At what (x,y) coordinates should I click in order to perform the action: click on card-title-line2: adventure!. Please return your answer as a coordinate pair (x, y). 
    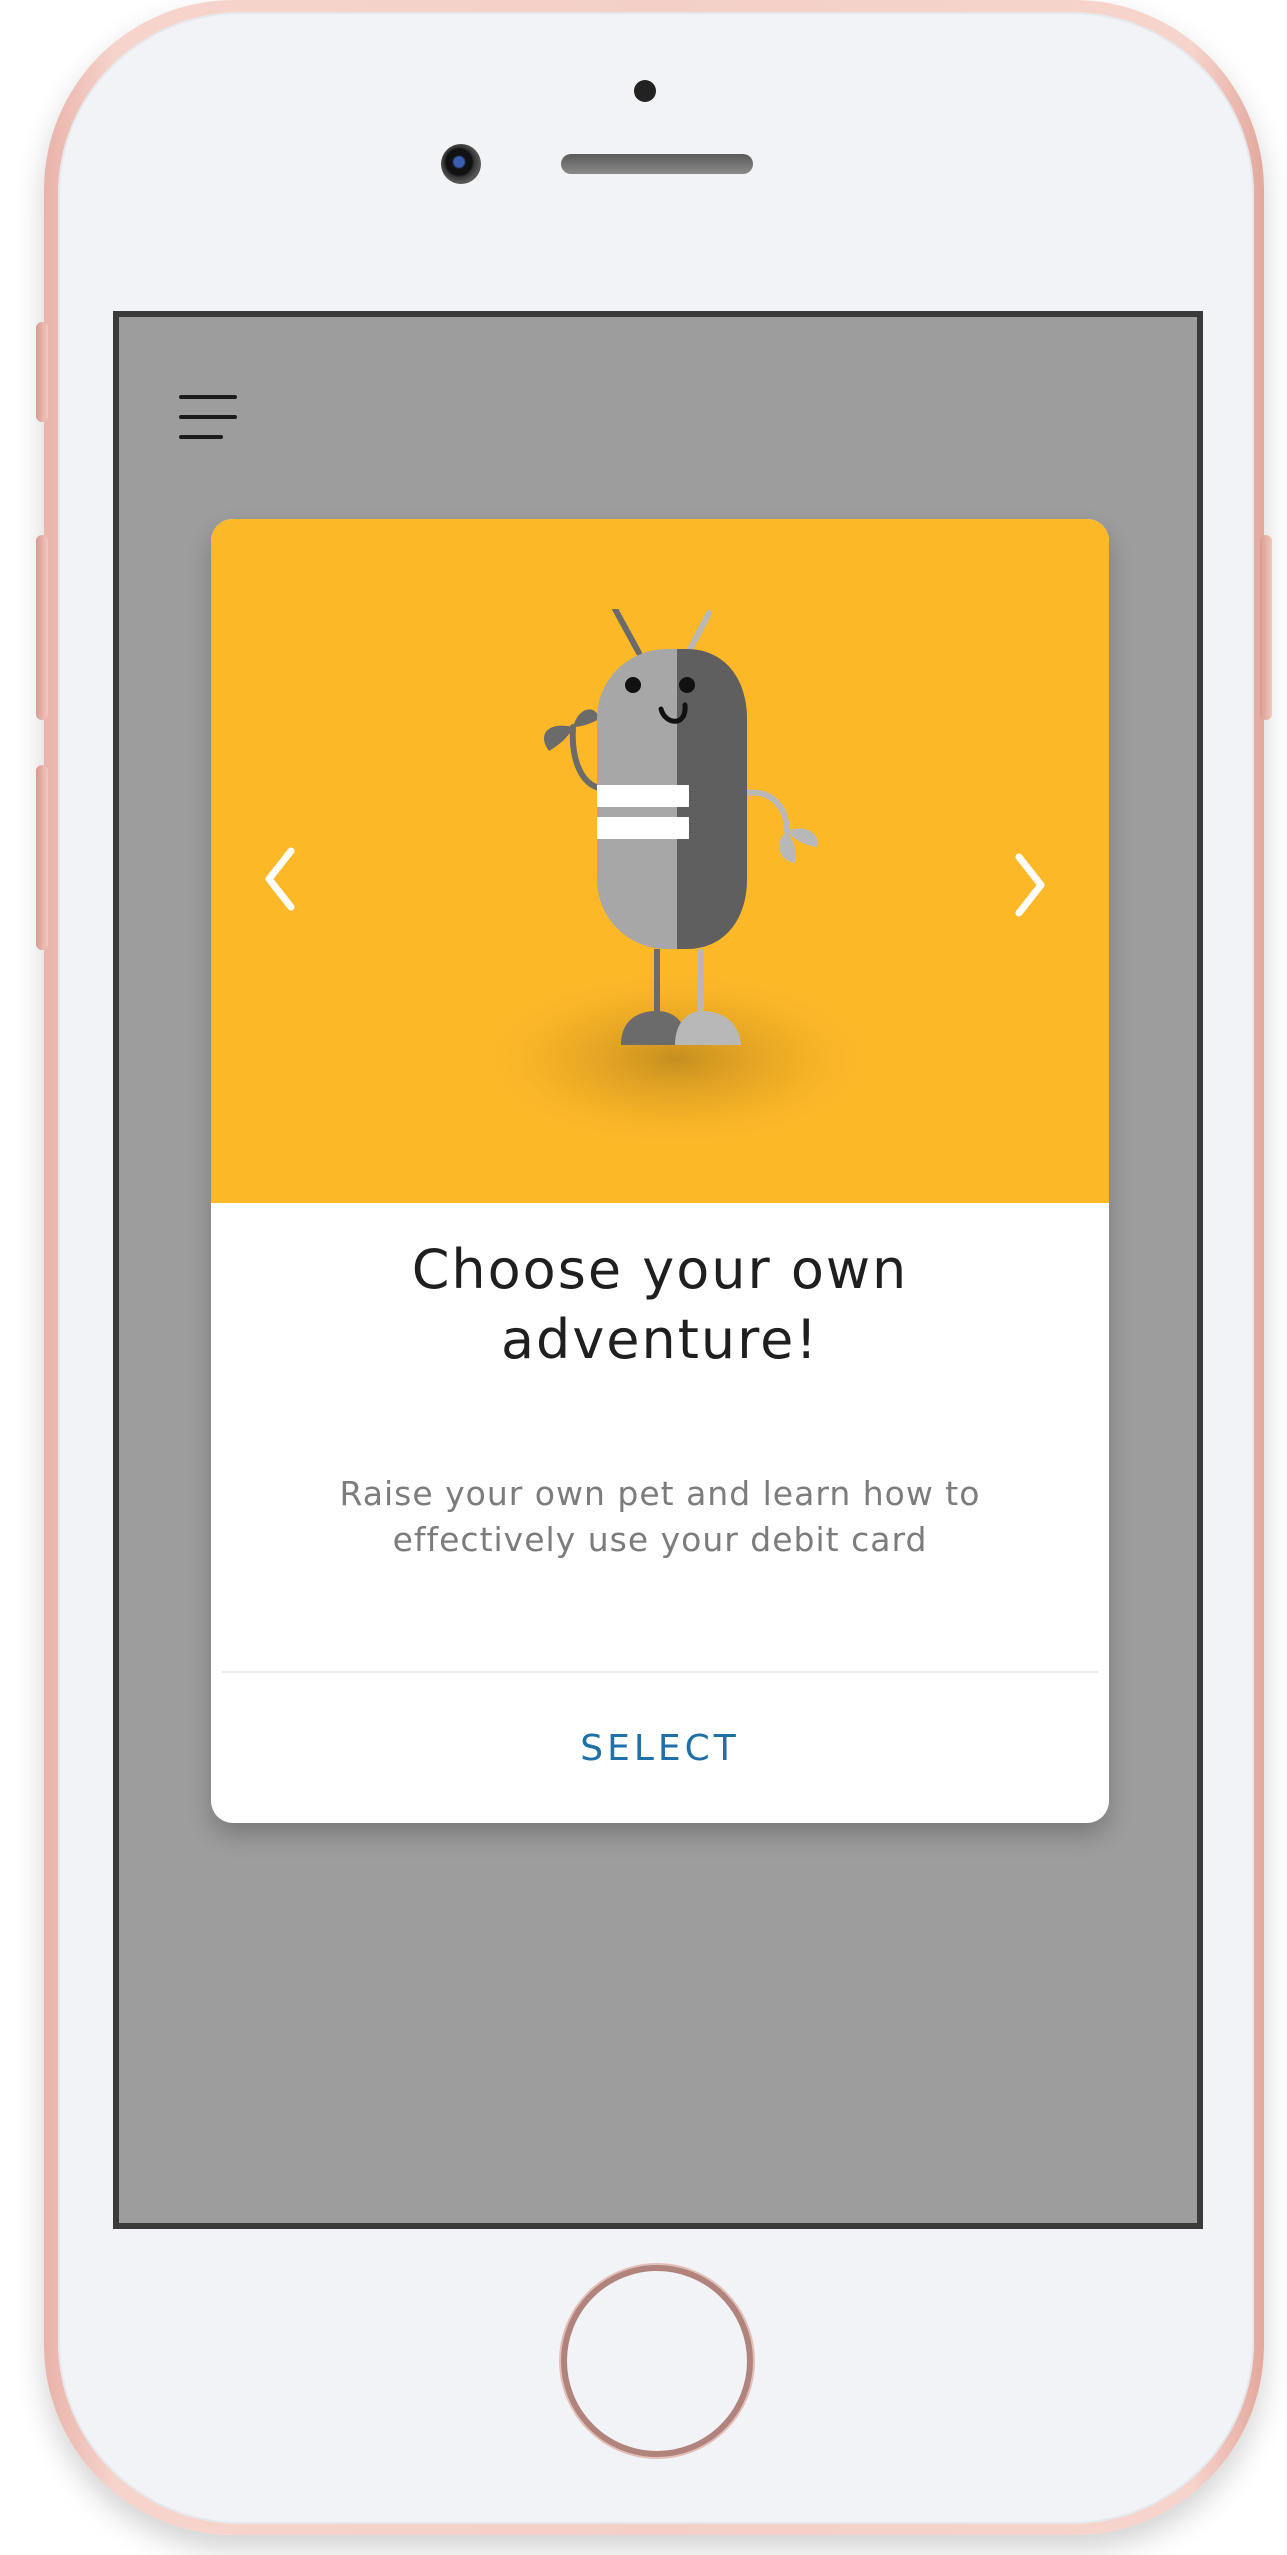
    Looking at the image, I should click on (660, 1339).